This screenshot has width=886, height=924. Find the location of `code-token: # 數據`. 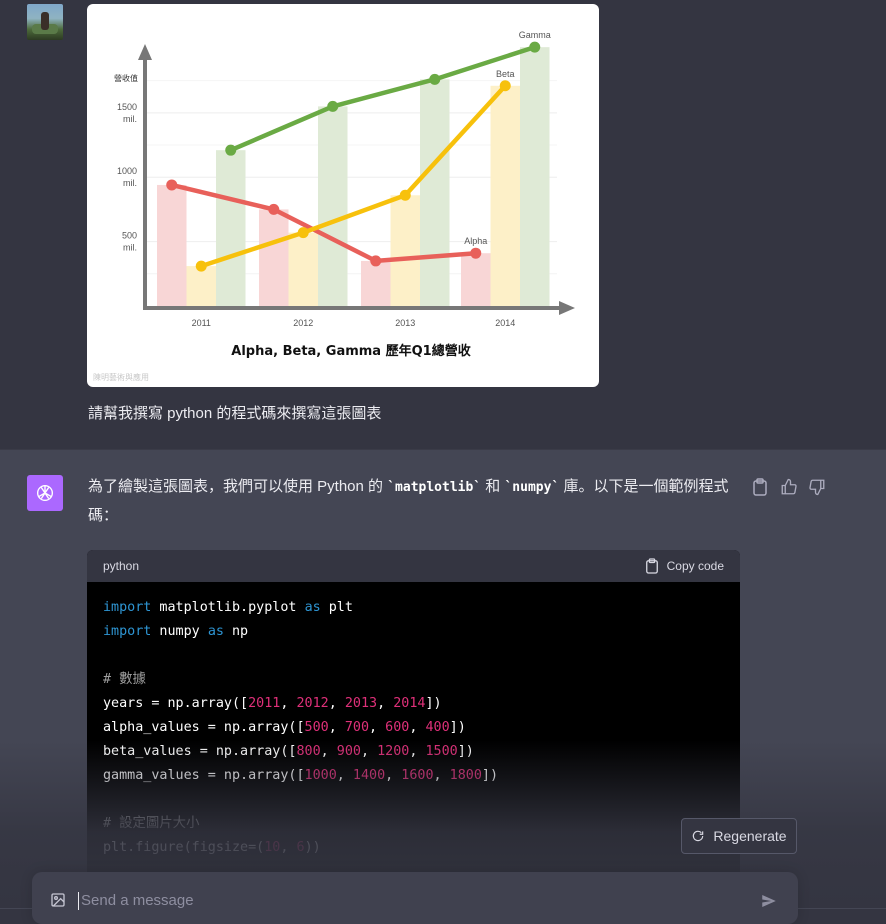

code-token: # 數據 is located at coordinates (124, 679).